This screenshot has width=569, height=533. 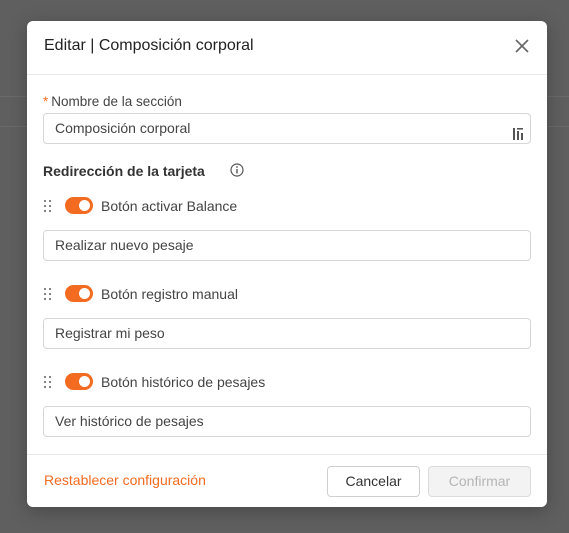 What do you see at coordinates (123, 128) in the screenshot?
I see `section-name-value: Composición corporal` at bounding box center [123, 128].